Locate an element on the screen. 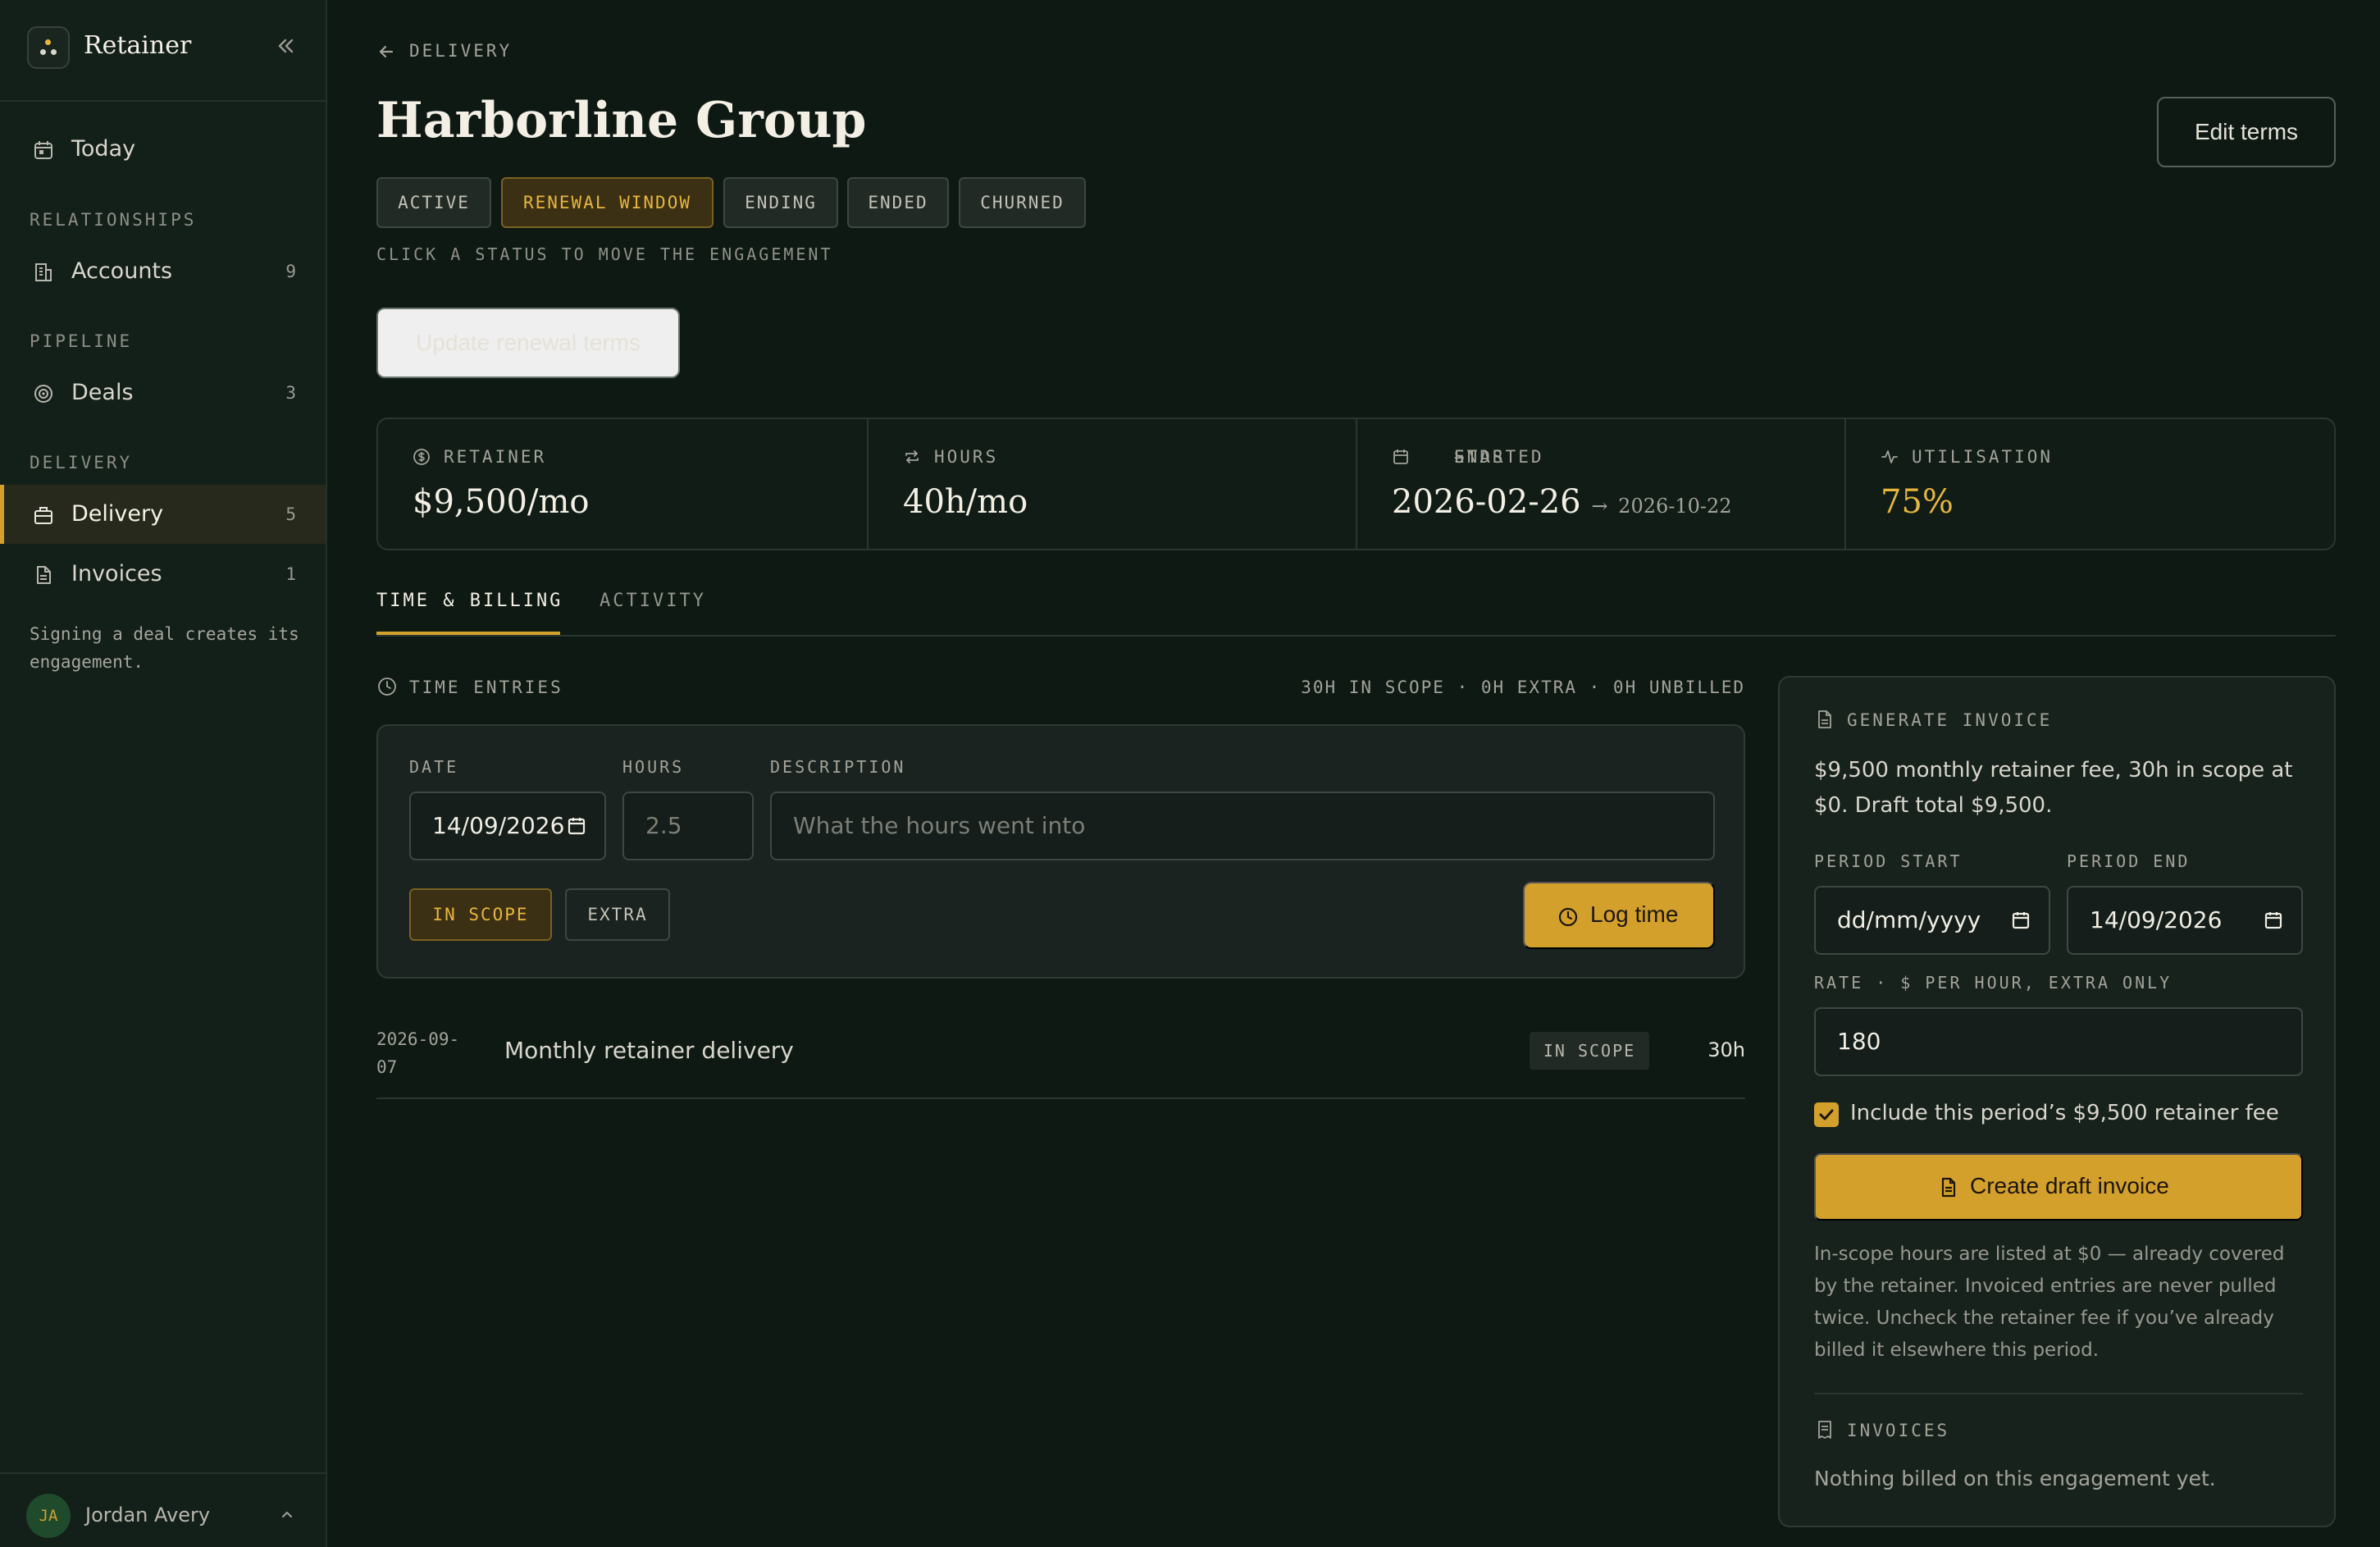 Image resolution: width=2380 pixels, height=1547 pixels. dollar-circle-icon is located at coordinates (422, 457).